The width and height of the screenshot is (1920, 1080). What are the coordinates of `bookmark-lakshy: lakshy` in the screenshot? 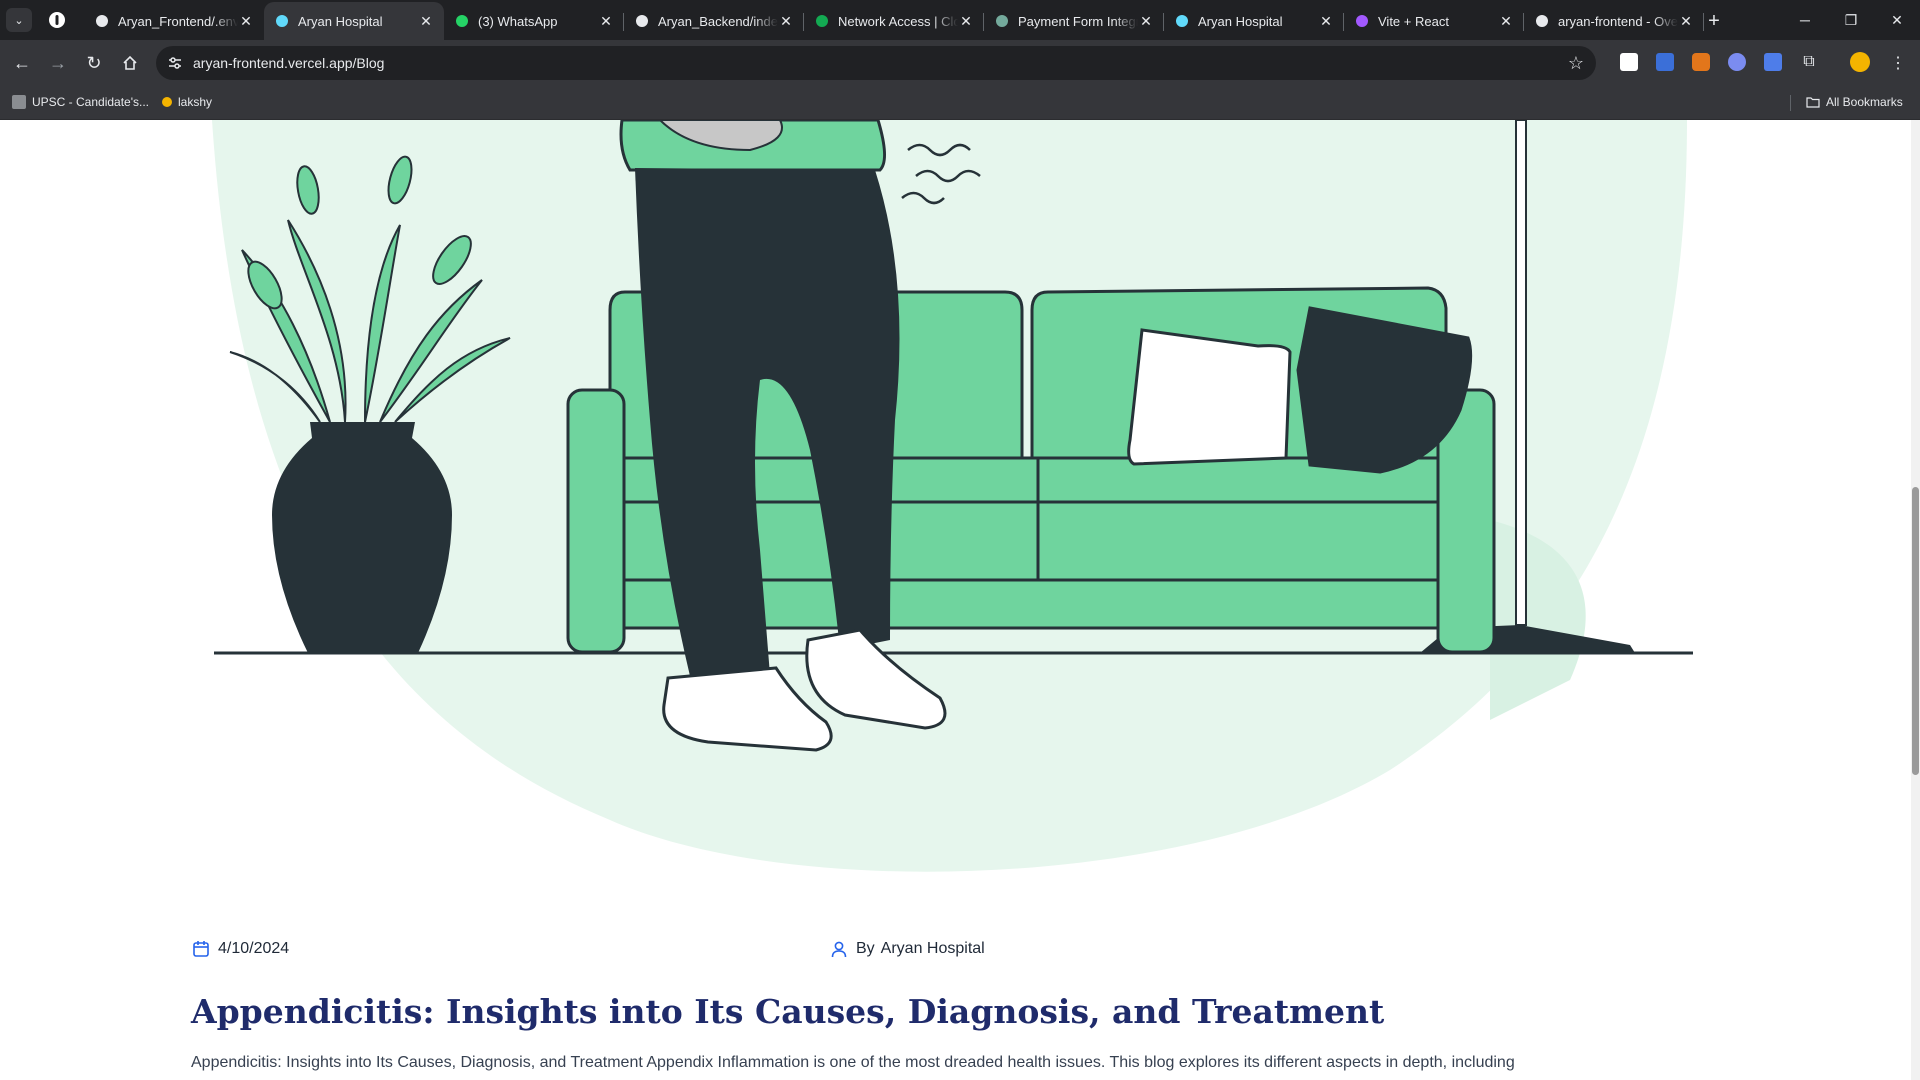 It's located at (187, 102).